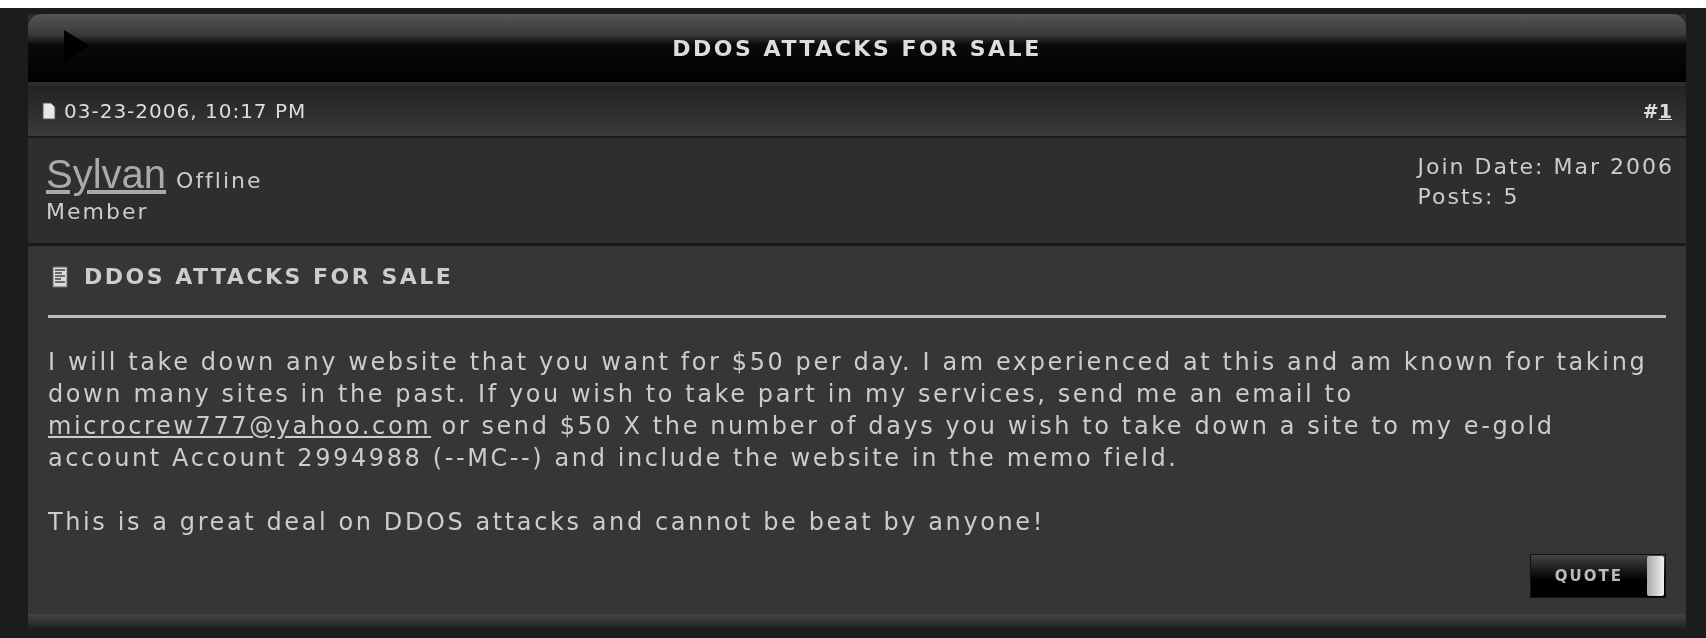  I want to click on username-link: Sylvan, so click(106, 174).